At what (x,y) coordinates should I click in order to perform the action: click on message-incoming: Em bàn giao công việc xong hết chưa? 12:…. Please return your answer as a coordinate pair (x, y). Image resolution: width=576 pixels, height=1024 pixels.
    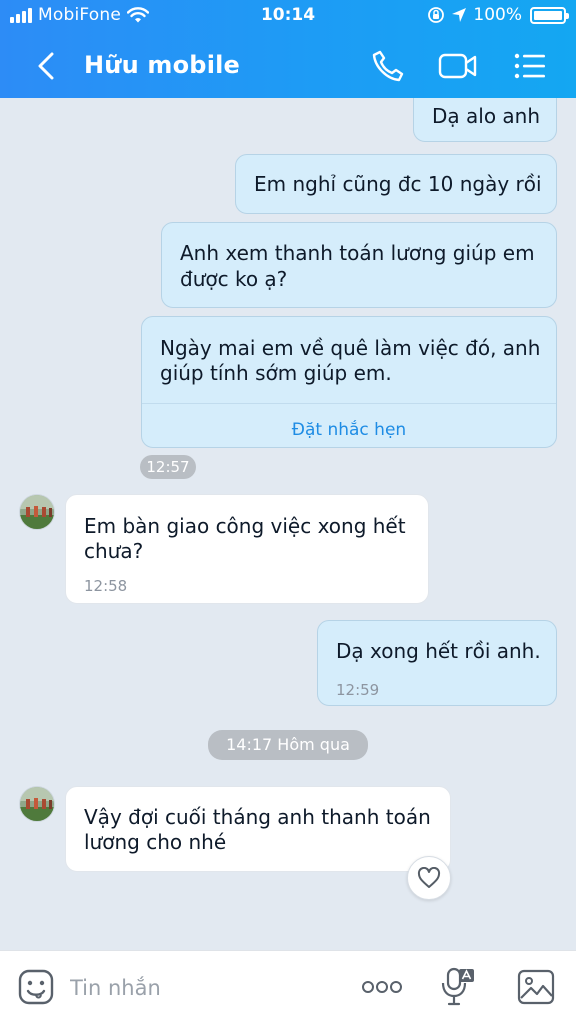
    Looking at the image, I should click on (247, 549).